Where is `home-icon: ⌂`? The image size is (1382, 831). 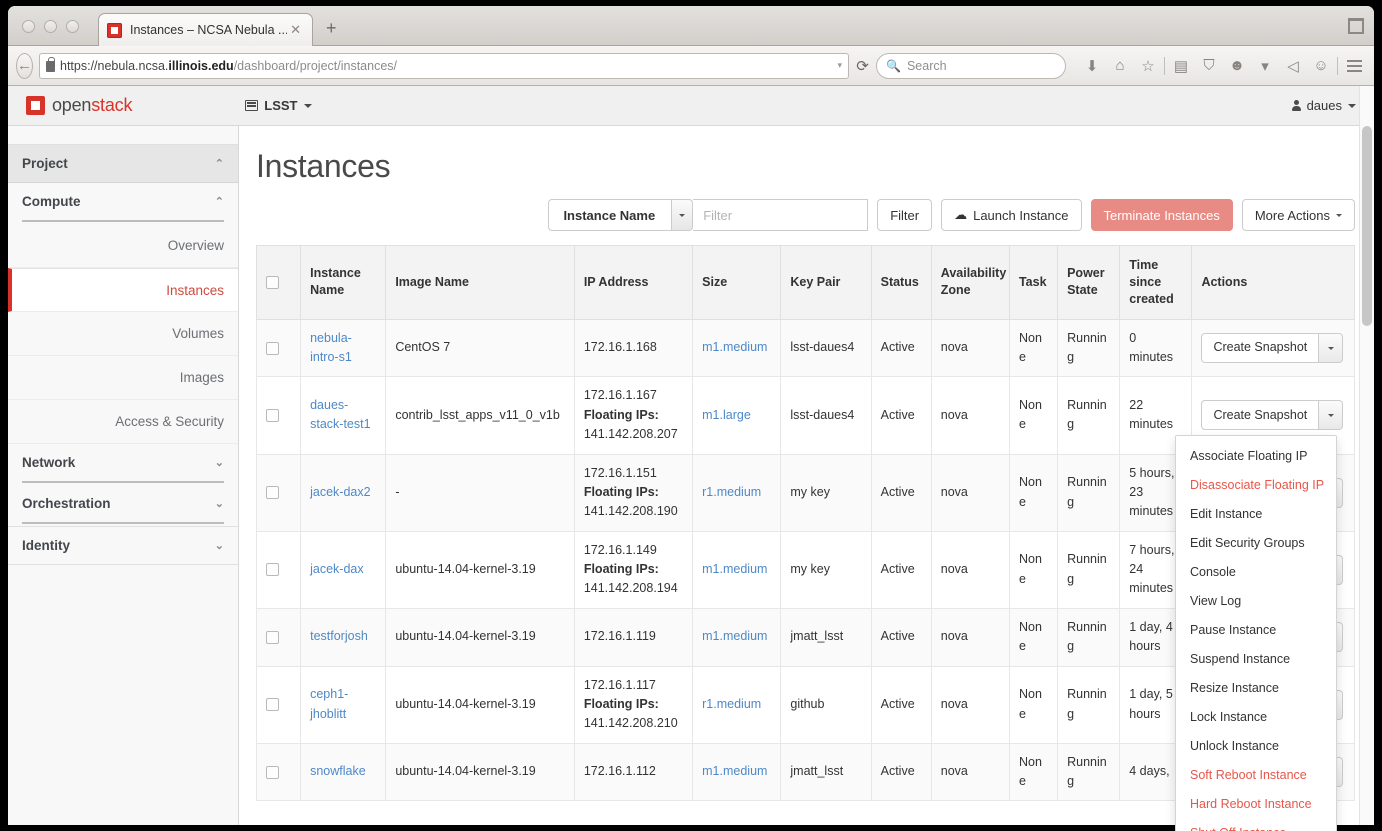
home-icon: ⌂ is located at coordinates (1120, 66).